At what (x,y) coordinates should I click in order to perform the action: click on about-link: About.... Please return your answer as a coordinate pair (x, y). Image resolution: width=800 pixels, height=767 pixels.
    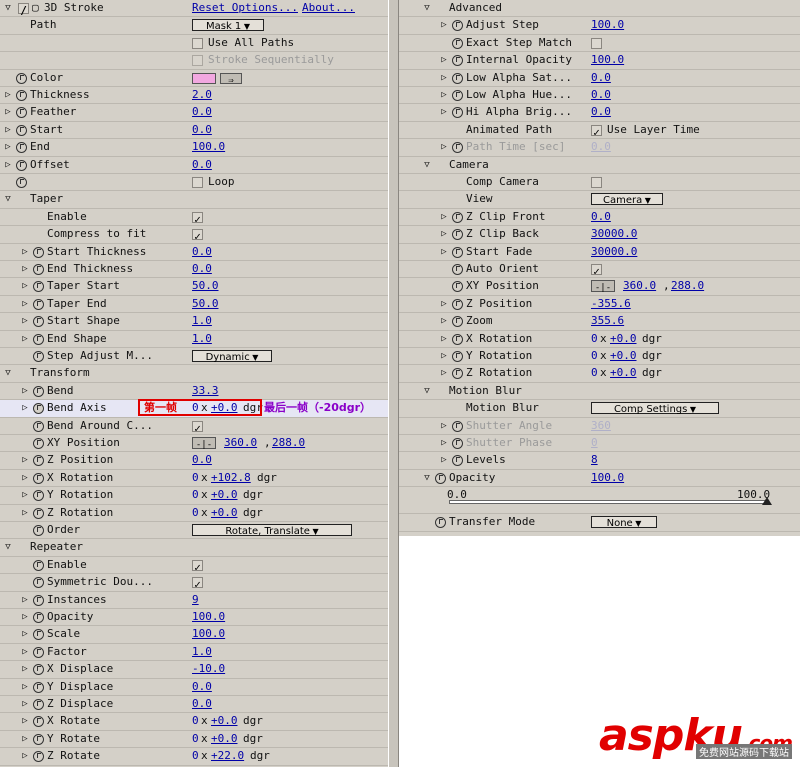
    Looking at the image, I should click on (328, 8).